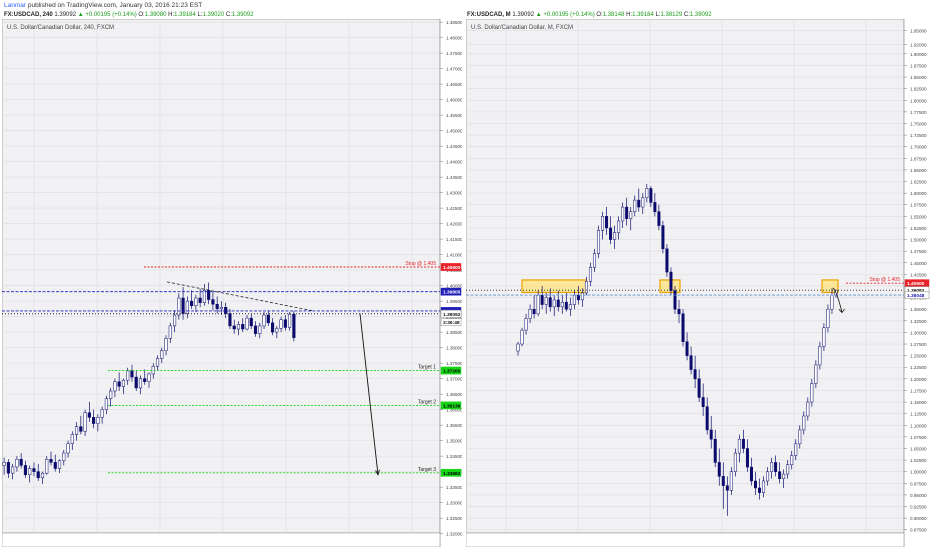  What do you see at coordinates (28, 15) in the screenshot?
I see `left-symbol: FX:USDCAD, 240` at bounding box center [28, 15].